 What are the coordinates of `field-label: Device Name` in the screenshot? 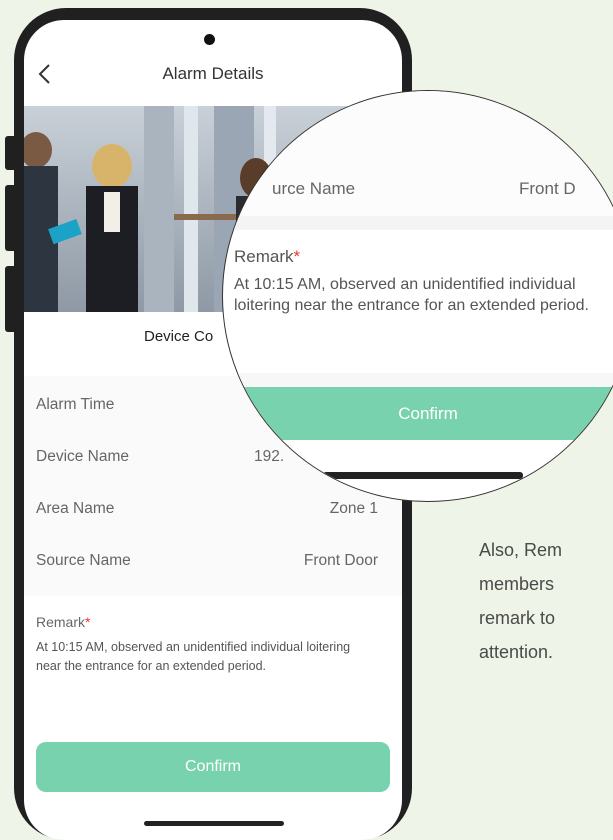 It's located at (83, 456).